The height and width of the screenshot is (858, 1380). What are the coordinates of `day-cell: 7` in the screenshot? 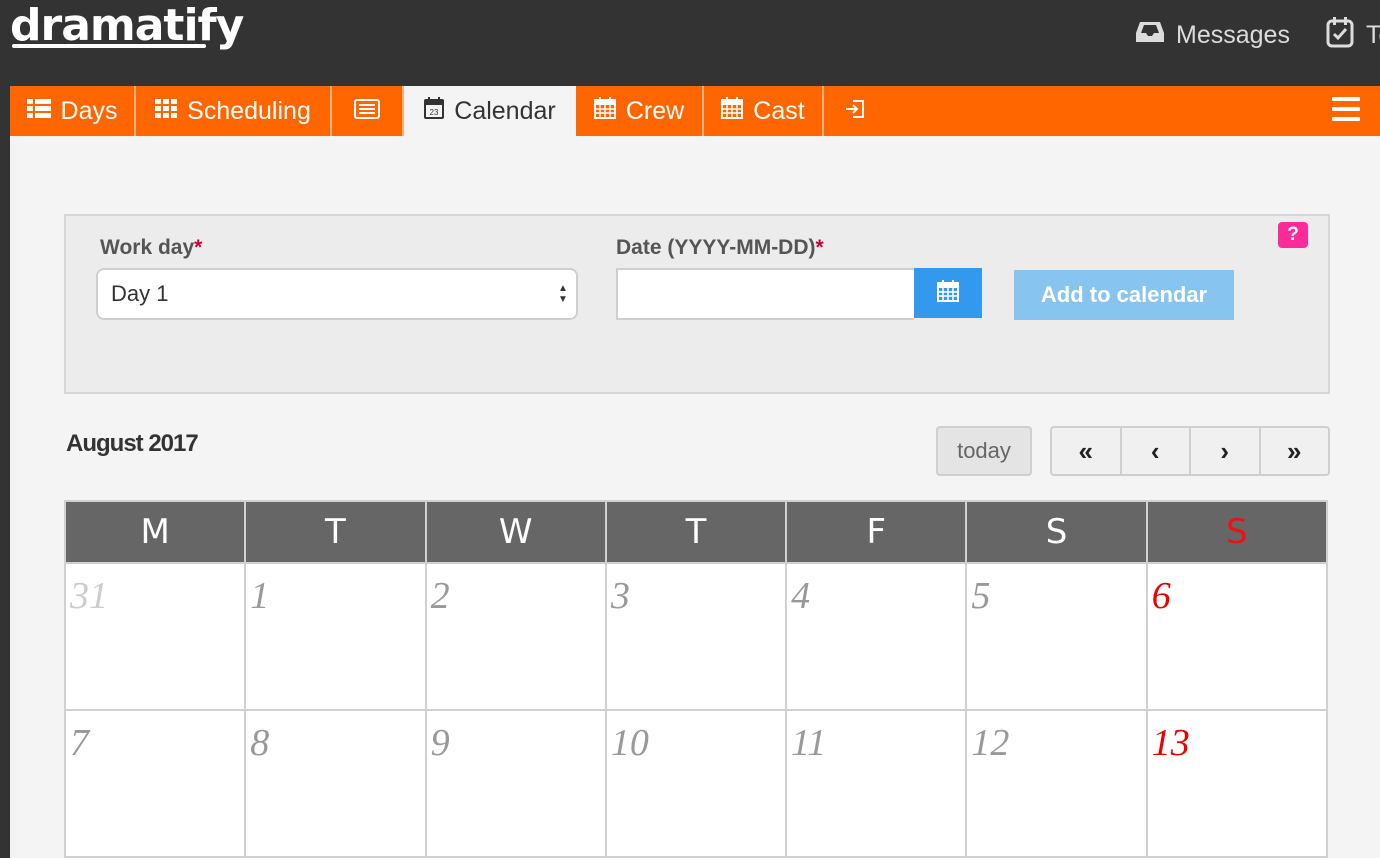 It's located at (155, 783).